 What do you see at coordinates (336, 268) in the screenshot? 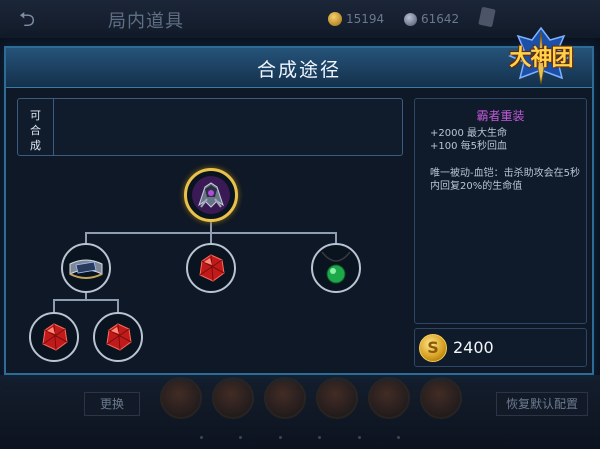
I see `green-pendant-icon` at bounding box center [336, 268].